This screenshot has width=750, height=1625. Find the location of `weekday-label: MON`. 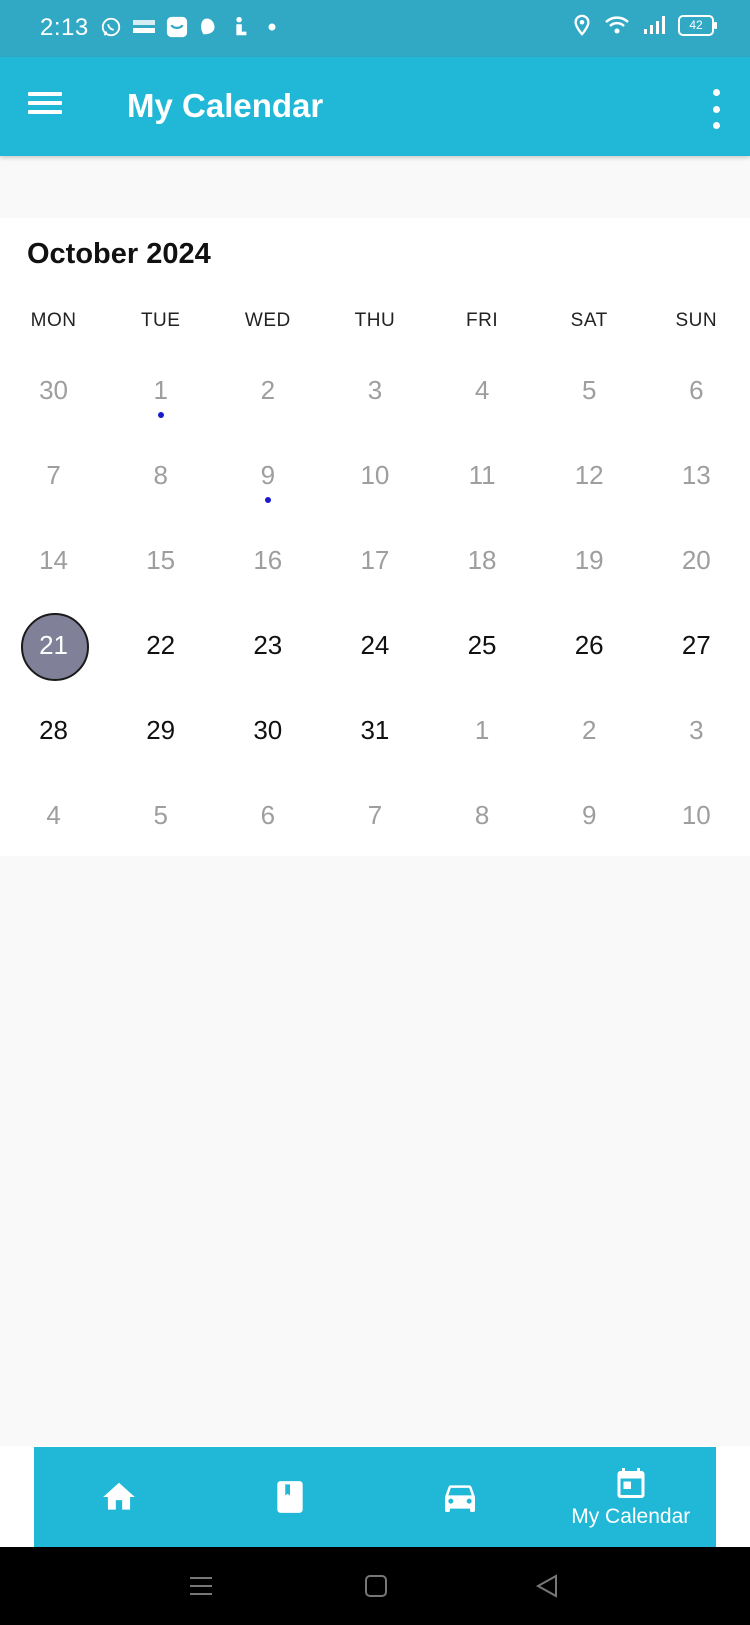

weekday-label: MON is located at coordinates (53, 320).